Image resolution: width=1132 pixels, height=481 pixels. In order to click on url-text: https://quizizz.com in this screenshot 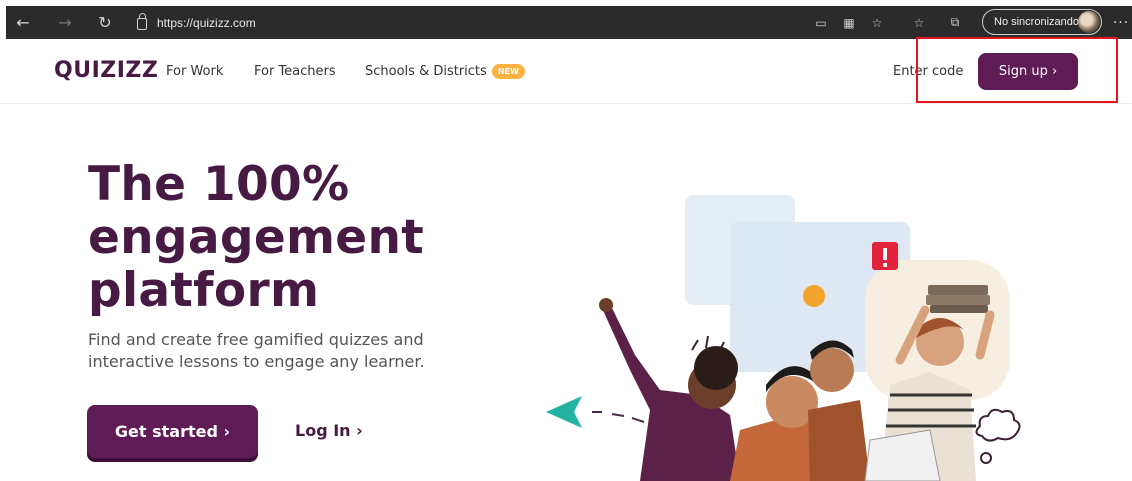, I will do `click(206, 22)`.